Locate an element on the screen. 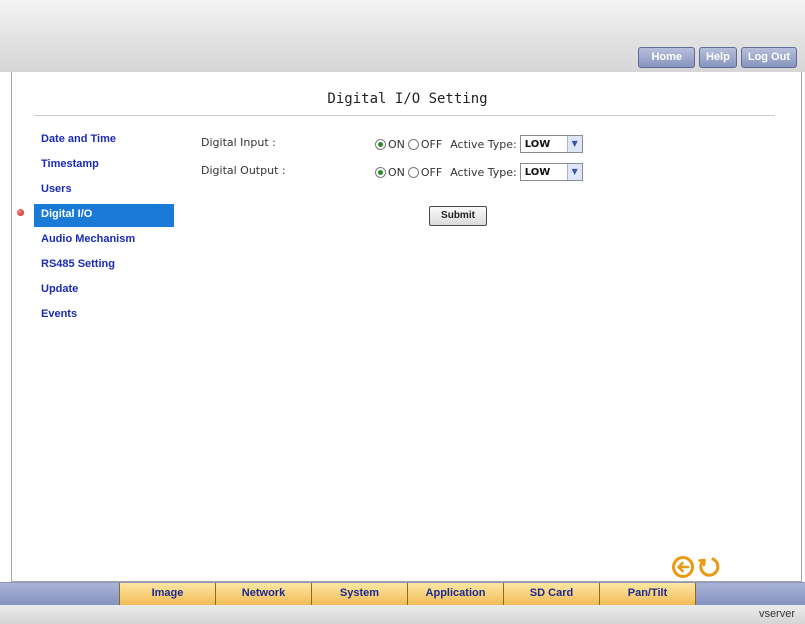  footer-band: vserver is located at coordinates (402, 614).